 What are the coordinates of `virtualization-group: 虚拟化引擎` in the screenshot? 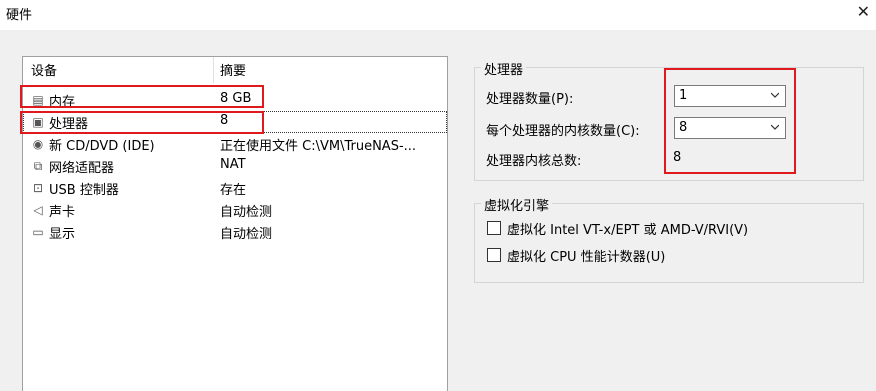 It's located at (669, 239).